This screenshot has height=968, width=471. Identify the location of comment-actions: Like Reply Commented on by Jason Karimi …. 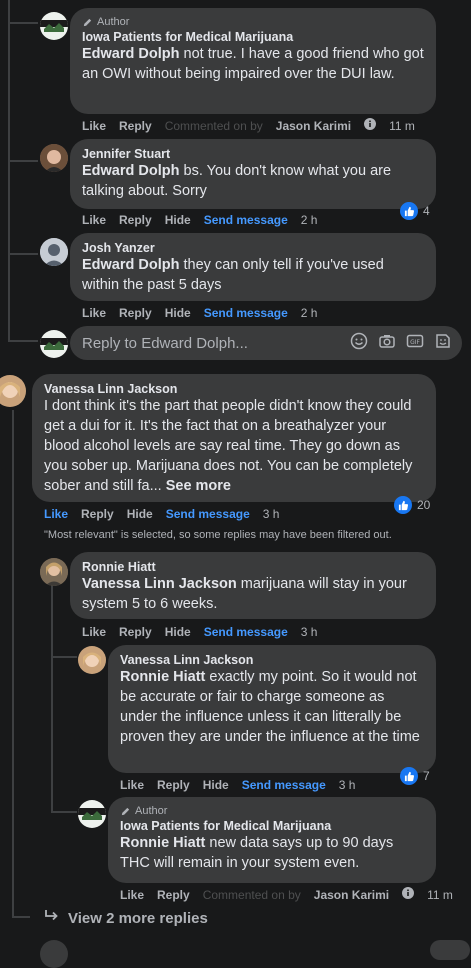
(286, 894).